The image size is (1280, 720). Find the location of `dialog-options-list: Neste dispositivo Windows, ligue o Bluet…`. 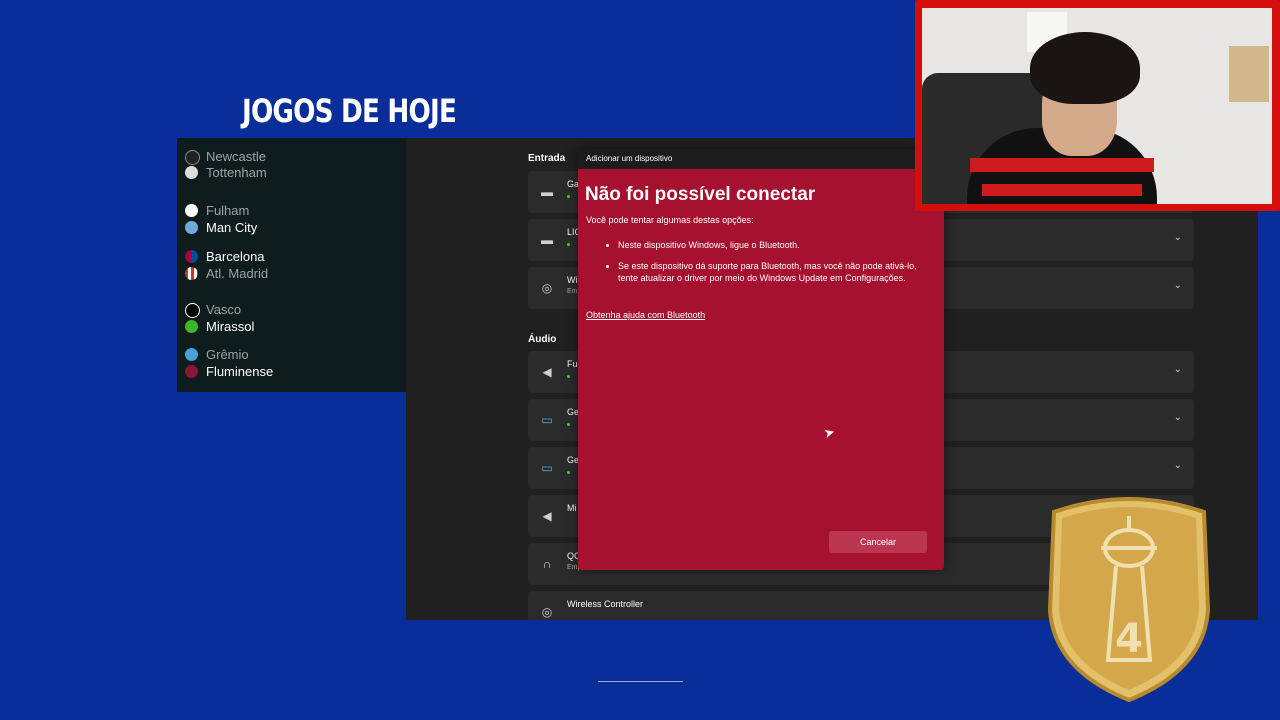

dialog-options-list: Neste dispositivo Windows, ligue o Bluet… is located at coordinates (772, 266).